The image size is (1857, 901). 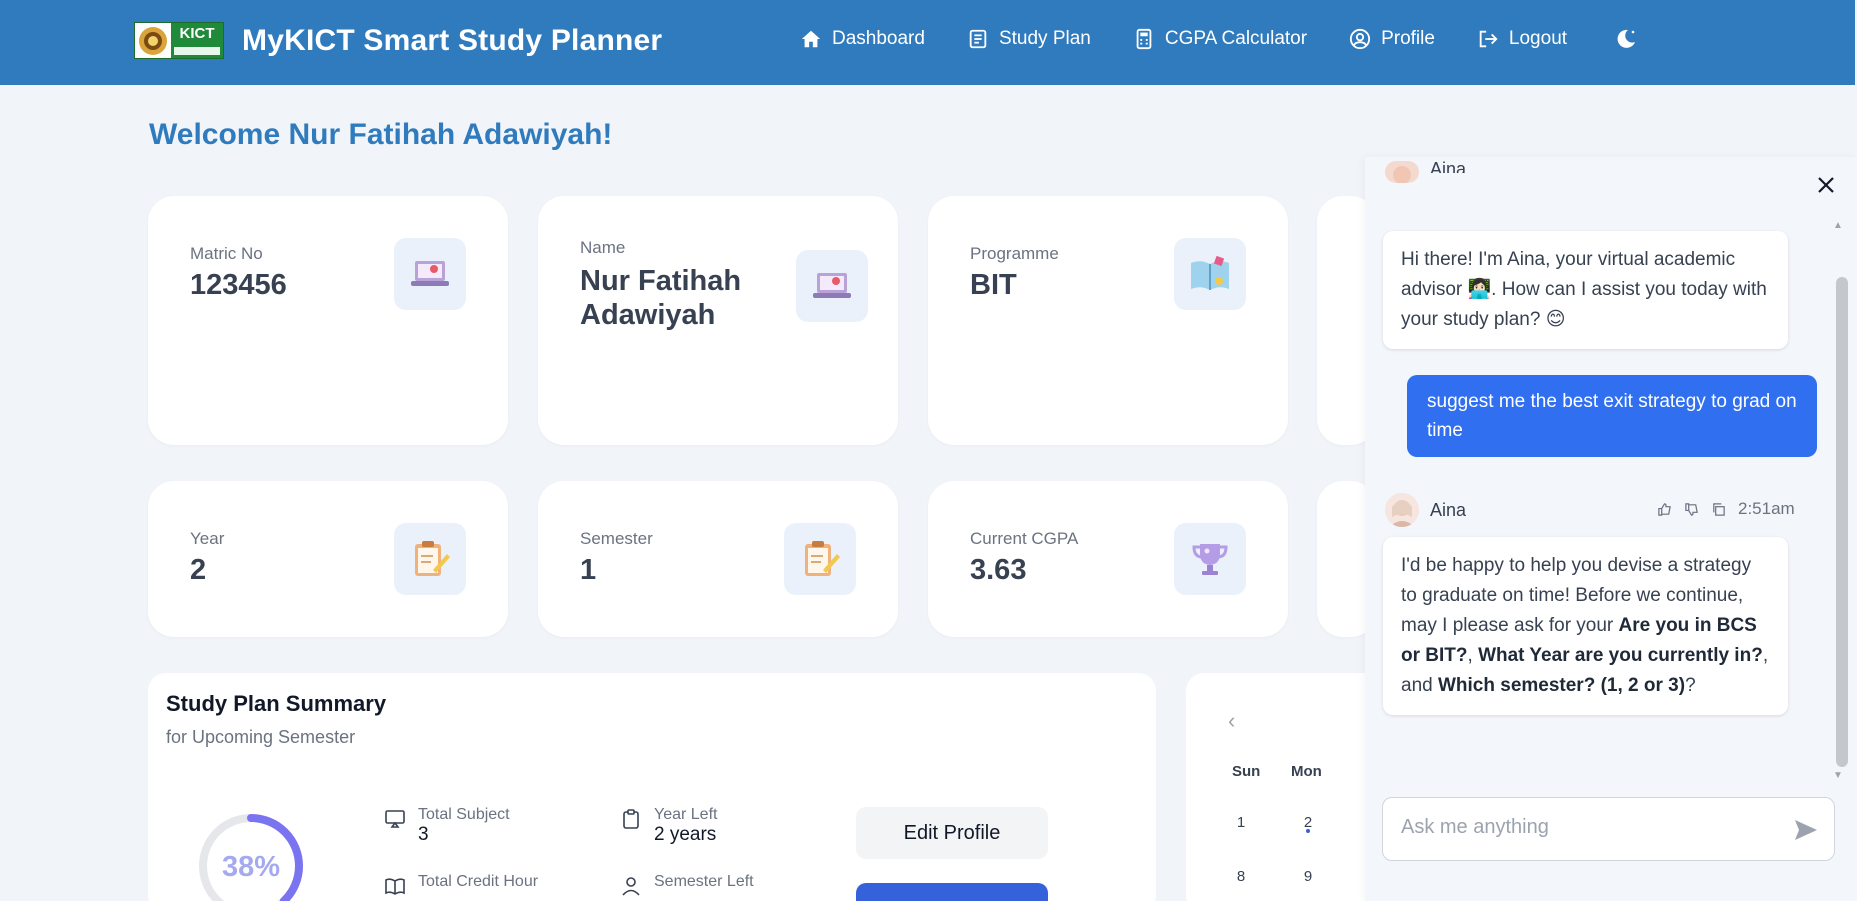 What do you see at coordinates (198, 570) in the screenshot?
I see `year-value: 2` at bounding box center [198, 570].